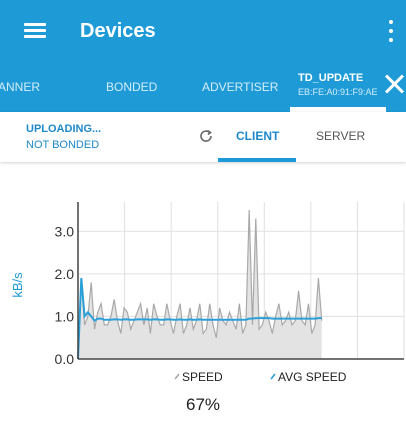 The height and width of the screenshot is (432, 406). Describe the element at coordinates (177, 376) in the screenshot. I see `legend-swatch-speed` at that location.